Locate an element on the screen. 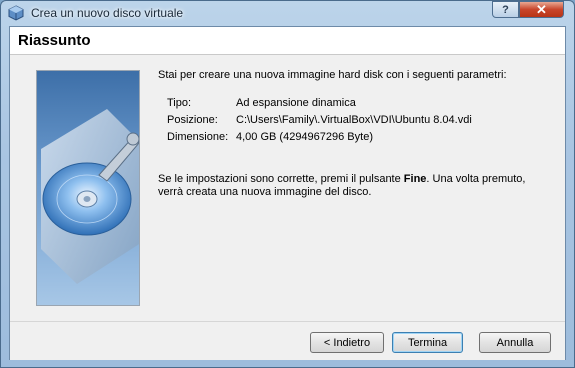 The image size is (575, 368). page-title: Riassunto is located at coordinates (54, 40).